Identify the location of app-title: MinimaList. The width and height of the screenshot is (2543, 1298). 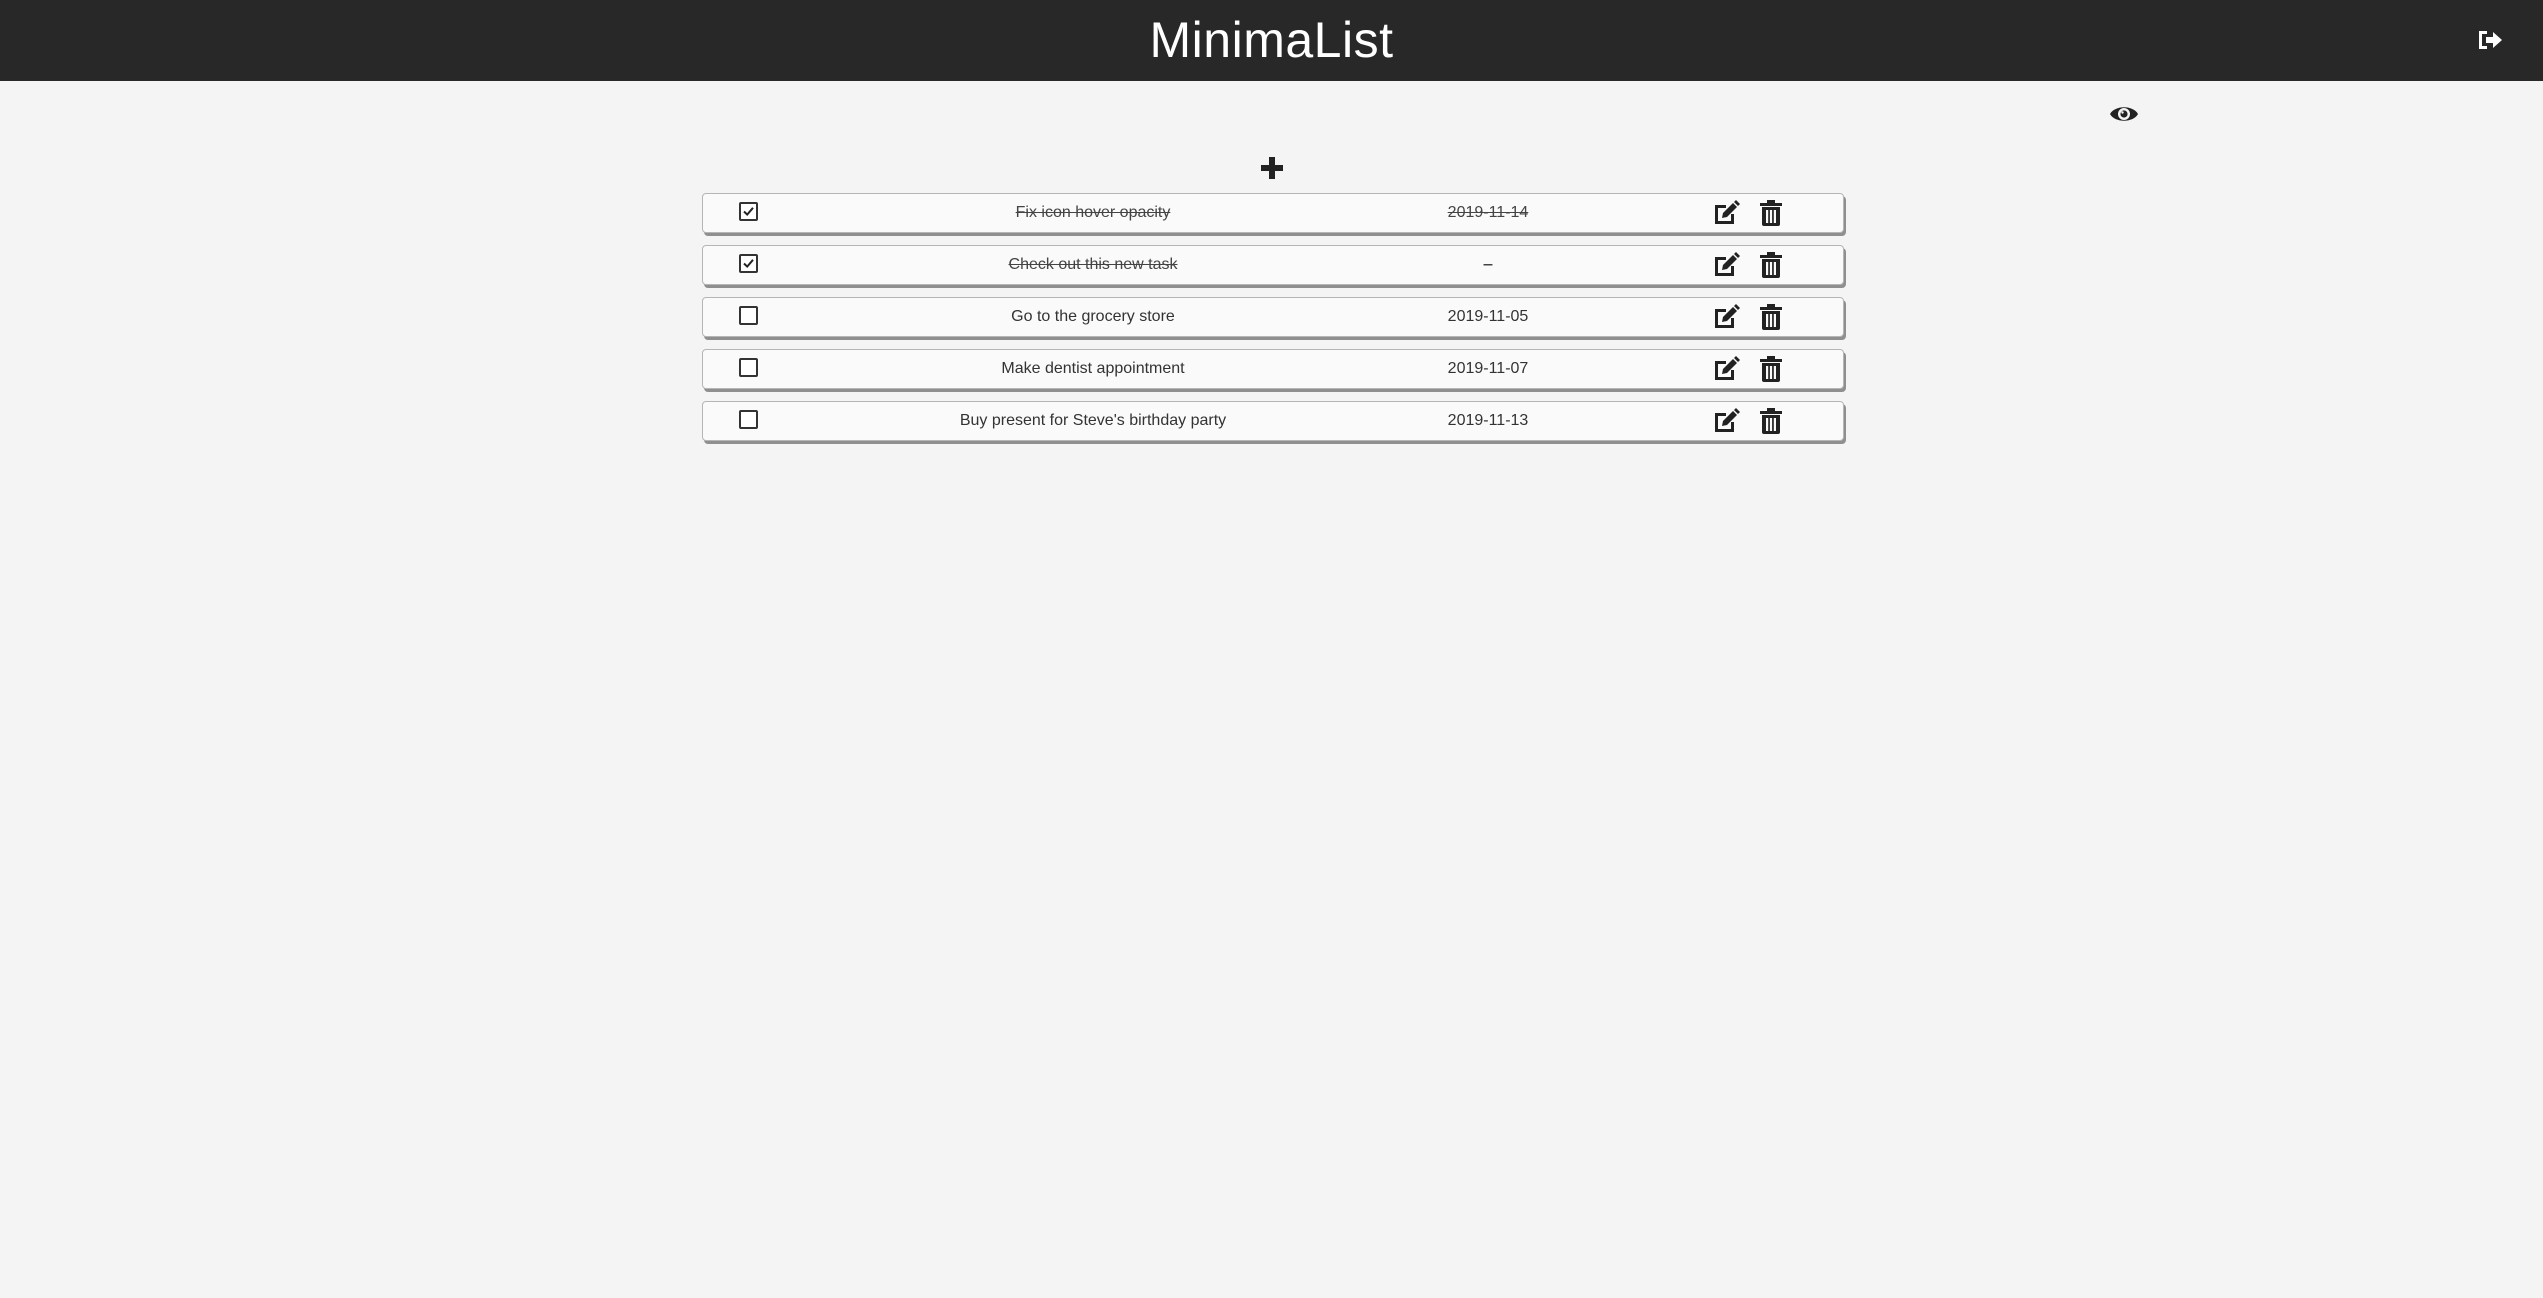
(1271, 40).